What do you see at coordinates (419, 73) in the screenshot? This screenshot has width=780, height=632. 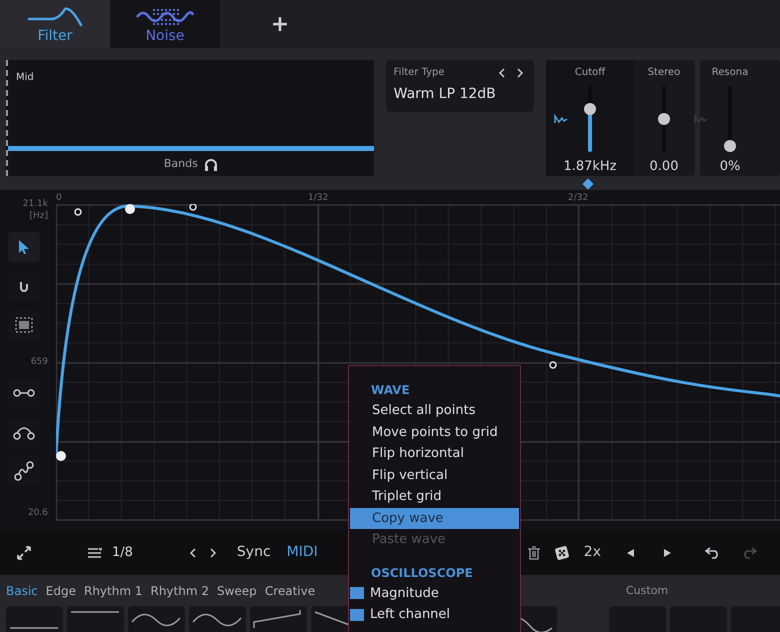 I see `filter-type-label: Filter Type` at bounding box center [419, 73].